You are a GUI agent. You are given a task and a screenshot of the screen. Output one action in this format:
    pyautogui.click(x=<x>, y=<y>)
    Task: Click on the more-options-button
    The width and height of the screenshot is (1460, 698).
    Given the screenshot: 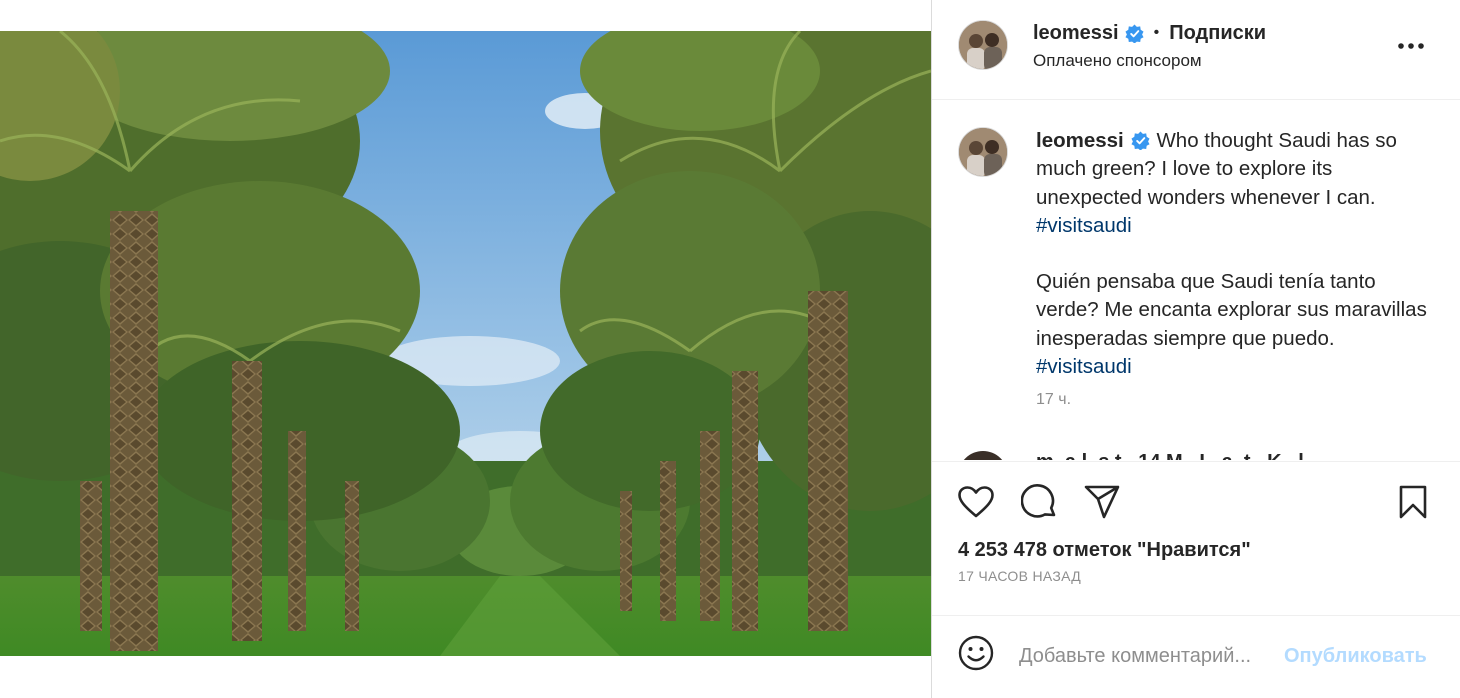 What is the action you would take?
    pyautogui.click(x=1411, y=45)
    